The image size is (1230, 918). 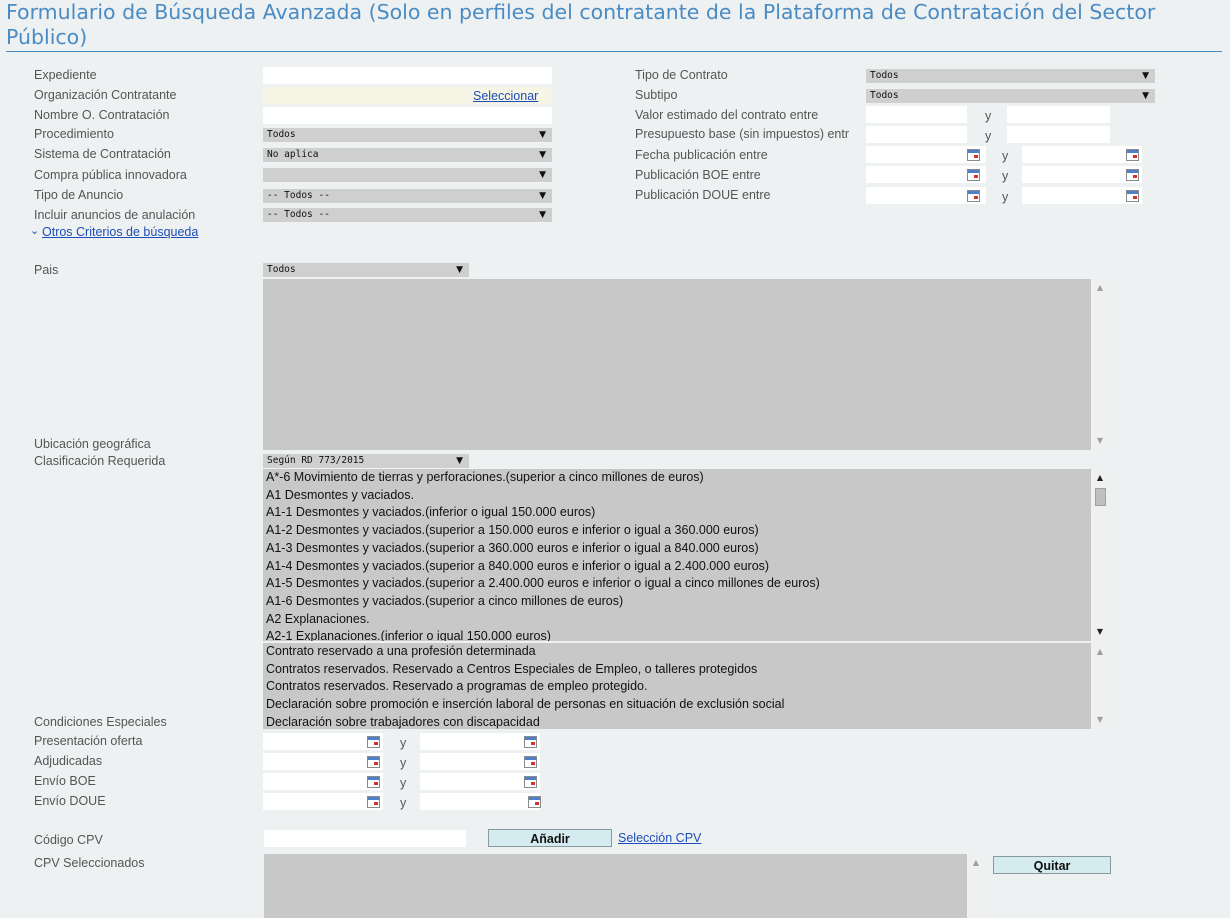 I want to click on cpv-seleccionados-listbox, so click(x=615, y=886).